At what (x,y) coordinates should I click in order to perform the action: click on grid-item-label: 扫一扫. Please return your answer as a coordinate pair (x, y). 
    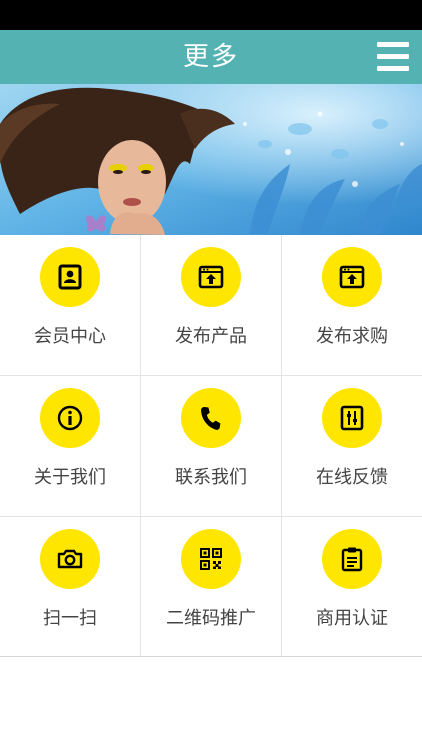
    Looking at the image, I should click on (70, 618).